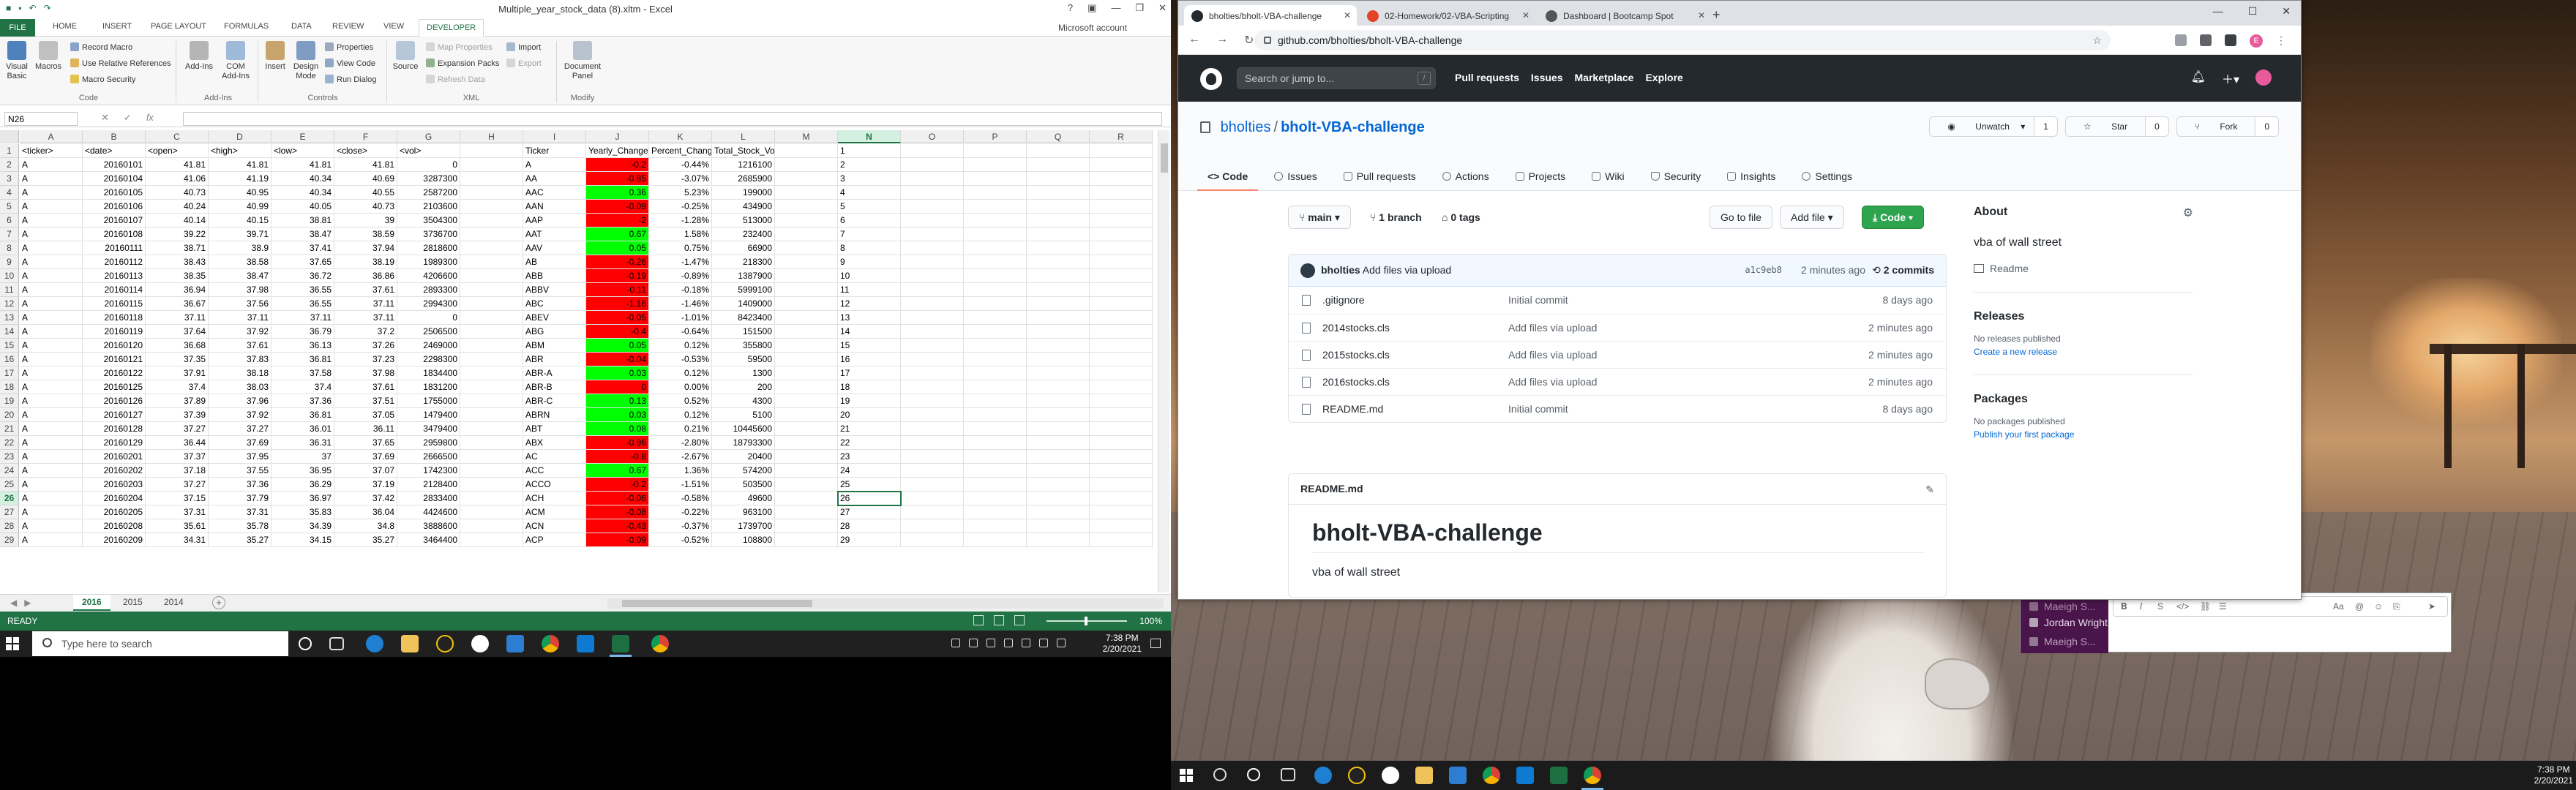 The height and width of the screenshot is (790, 2576). I want to click on cell-n20: 20, so click(869, 415).